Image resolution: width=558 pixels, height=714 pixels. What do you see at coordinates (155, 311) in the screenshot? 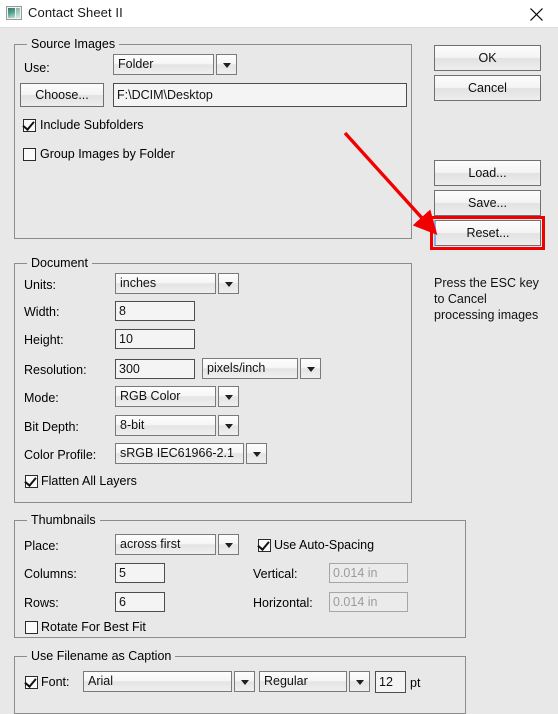
I see `width-input: 8` at bounding box center [155, 311].